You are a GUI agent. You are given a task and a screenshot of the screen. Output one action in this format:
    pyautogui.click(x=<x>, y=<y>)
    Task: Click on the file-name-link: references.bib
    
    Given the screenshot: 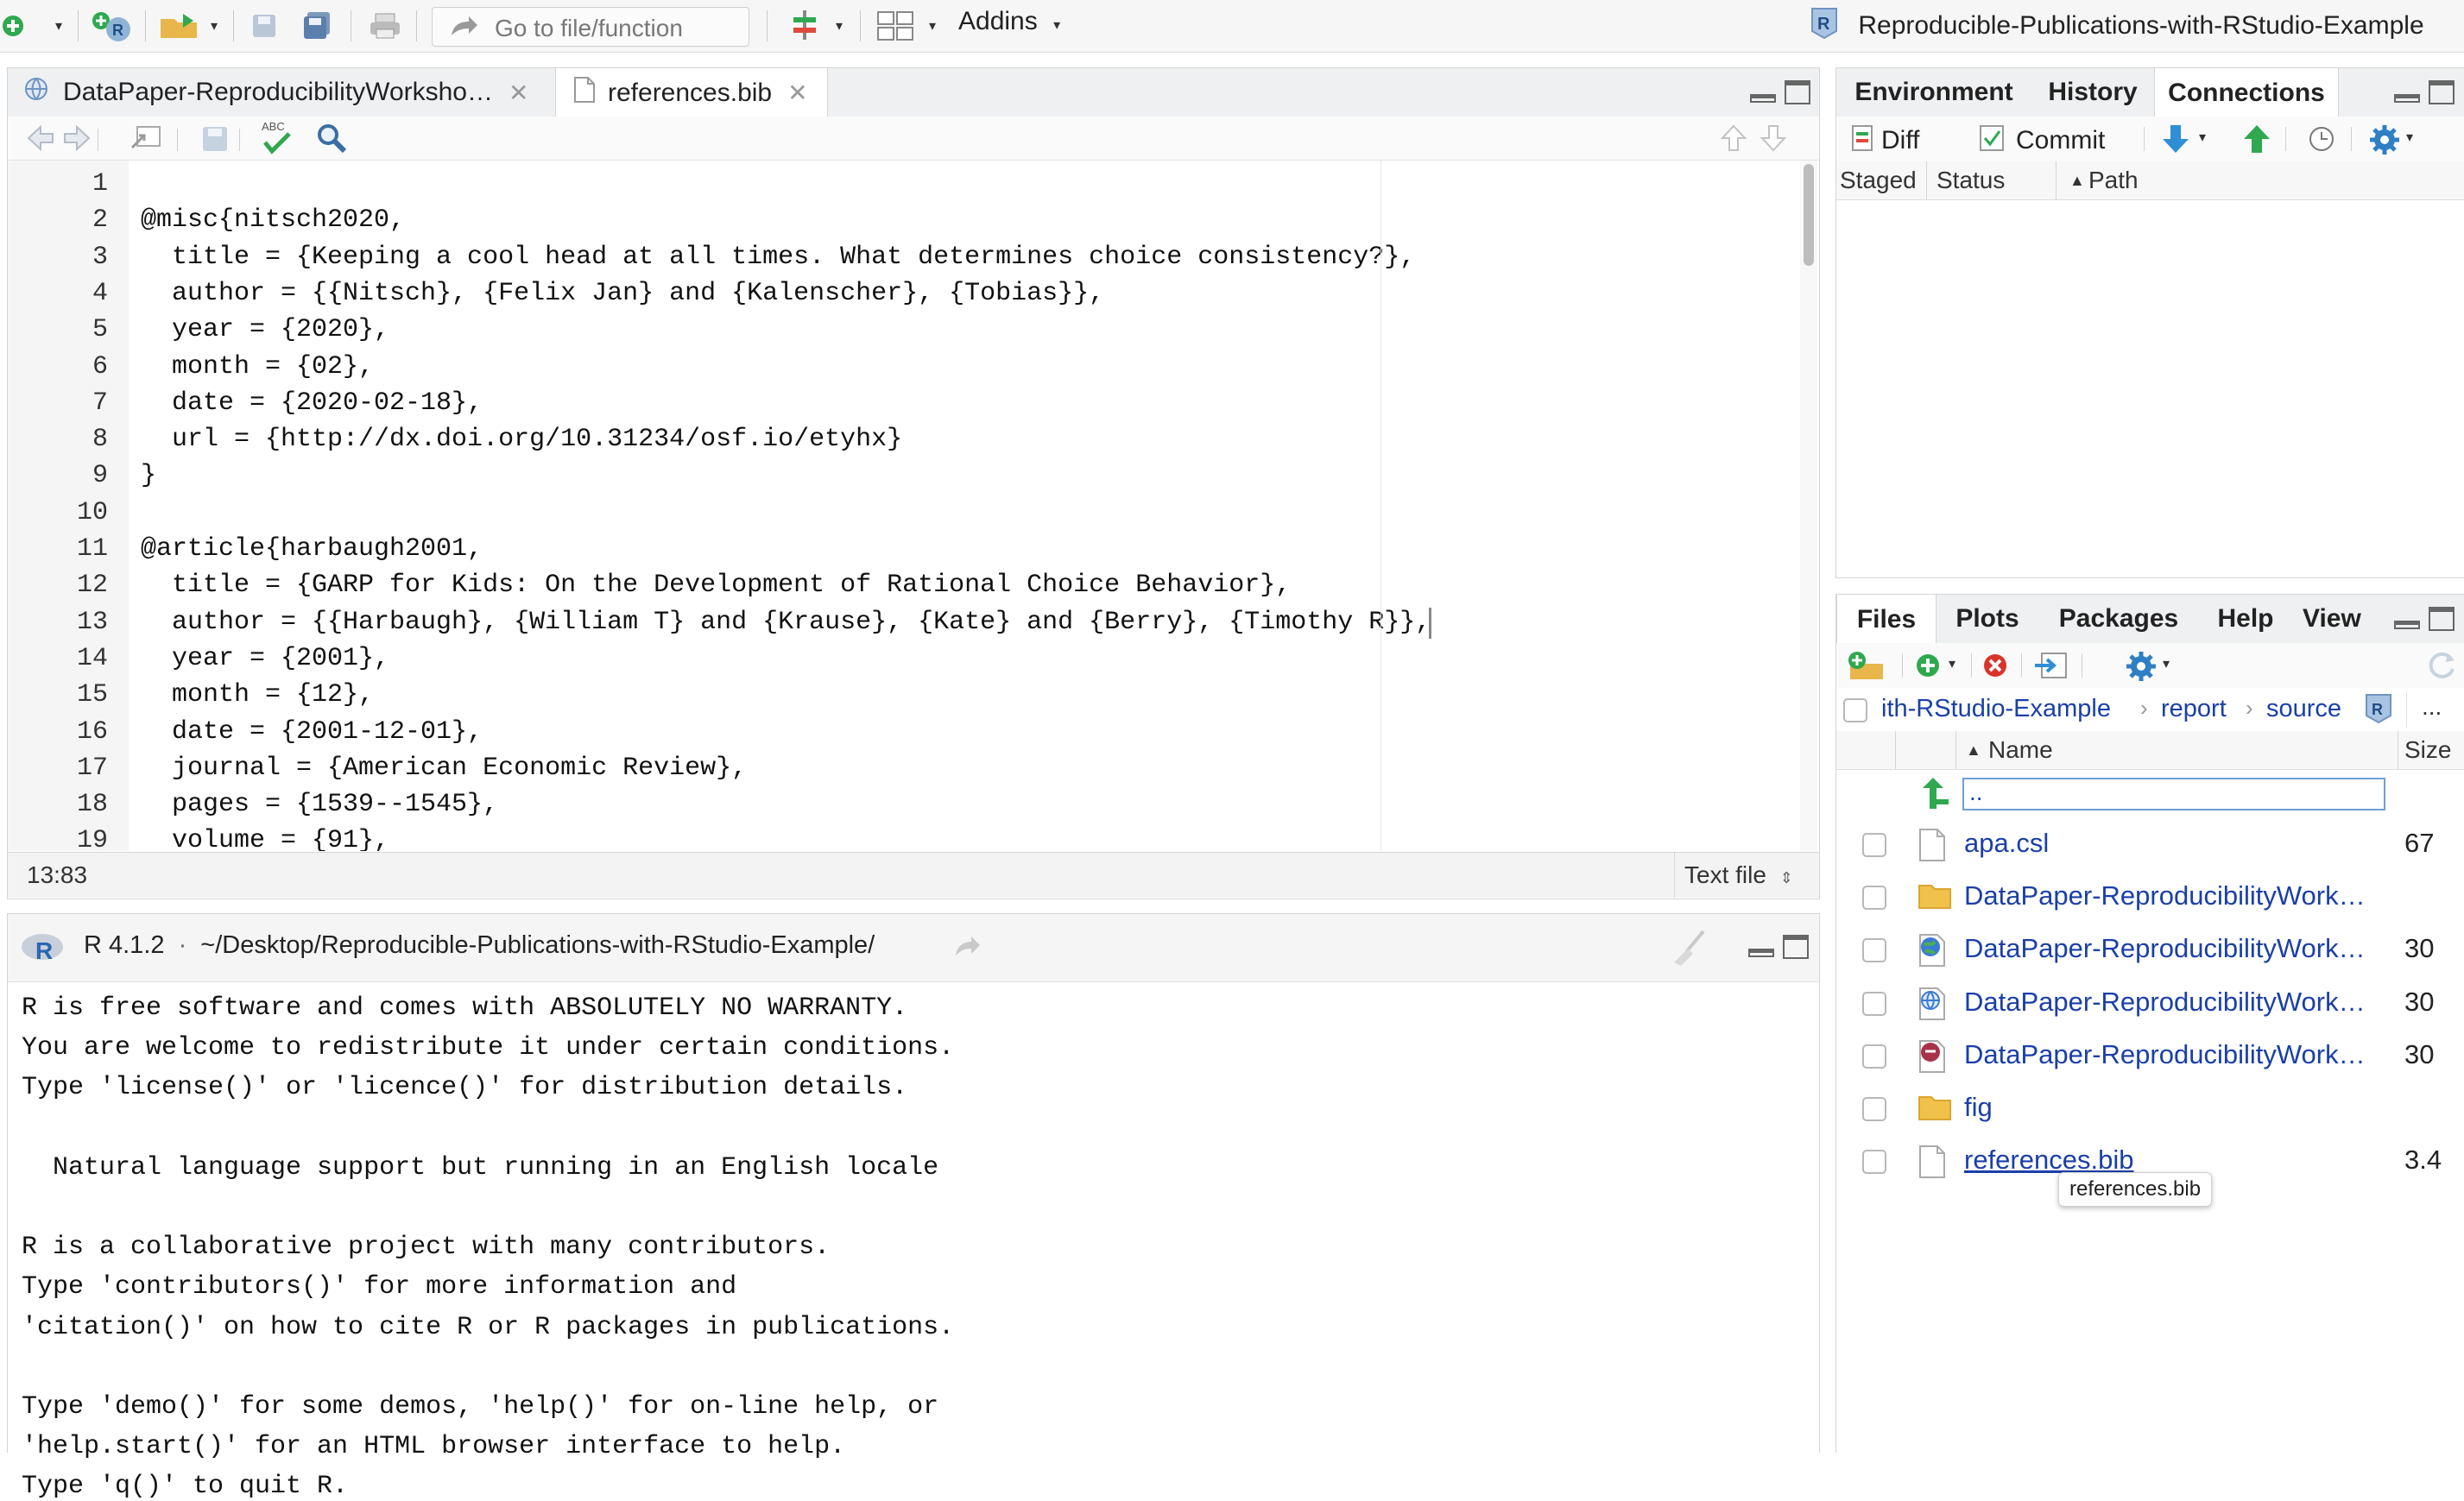 What is the action you would take?
    pyautogui.click(x=2048, y=1160)
    